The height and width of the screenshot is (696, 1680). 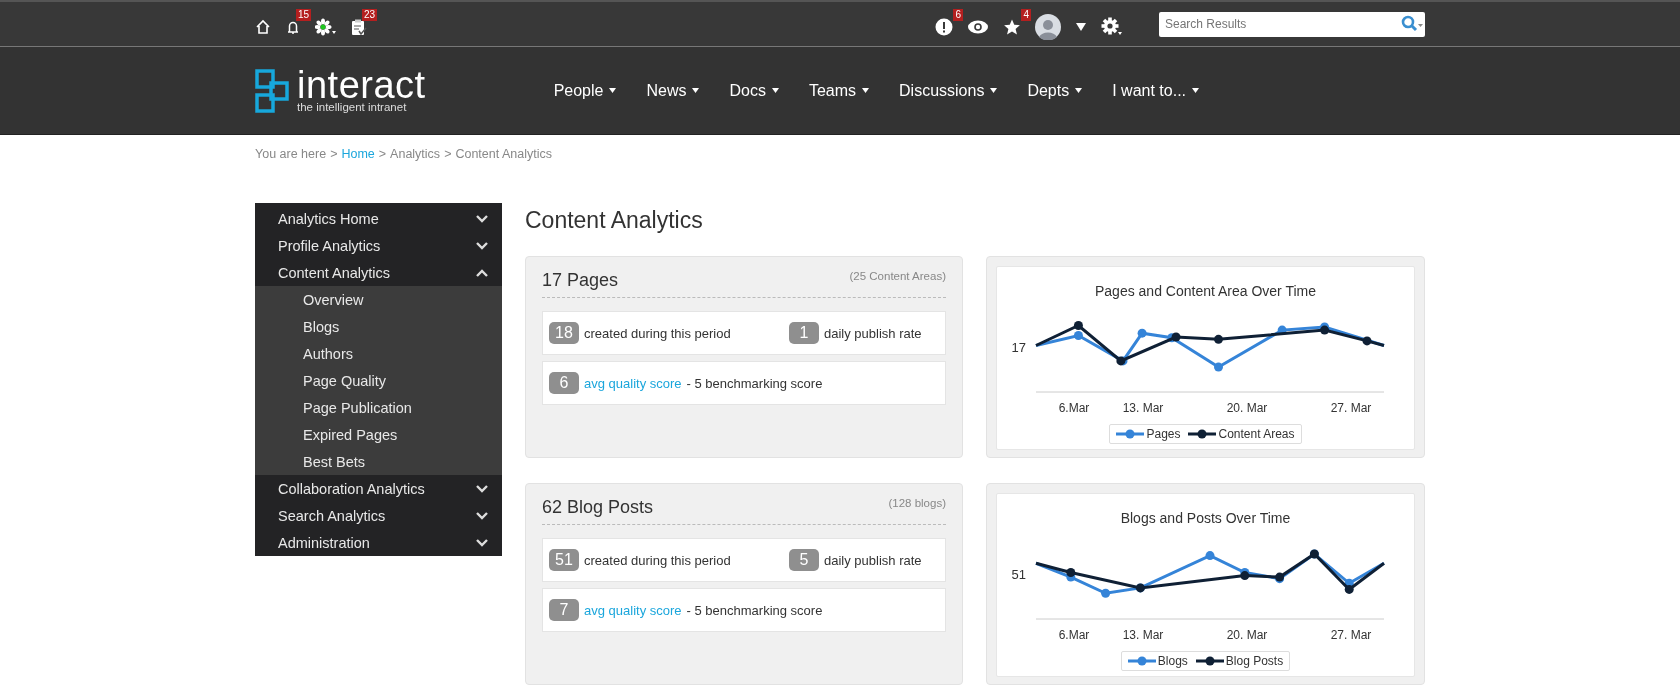 I want to click on alert-icon, so click(x=944, y=27).